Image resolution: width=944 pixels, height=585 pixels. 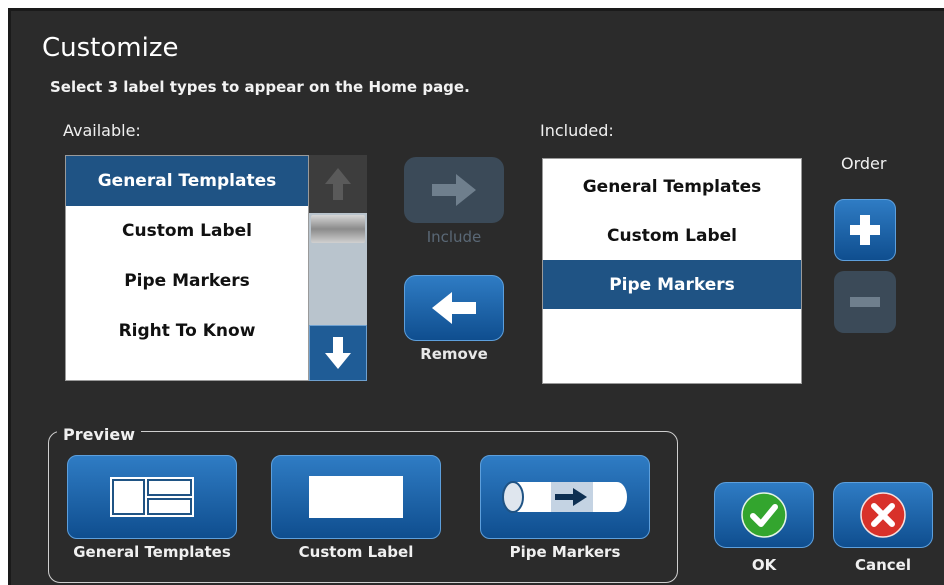 I want to click on general-templates-icon, so click(x=152, y=497).